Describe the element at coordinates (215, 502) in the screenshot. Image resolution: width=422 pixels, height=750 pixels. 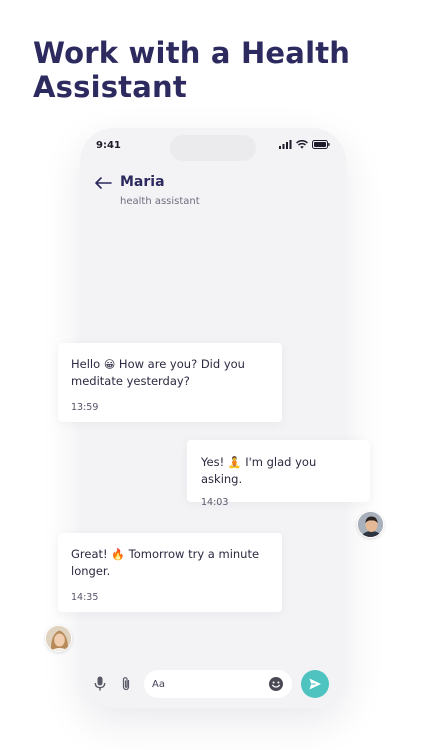
I see `message-time: 14:03` at that location.